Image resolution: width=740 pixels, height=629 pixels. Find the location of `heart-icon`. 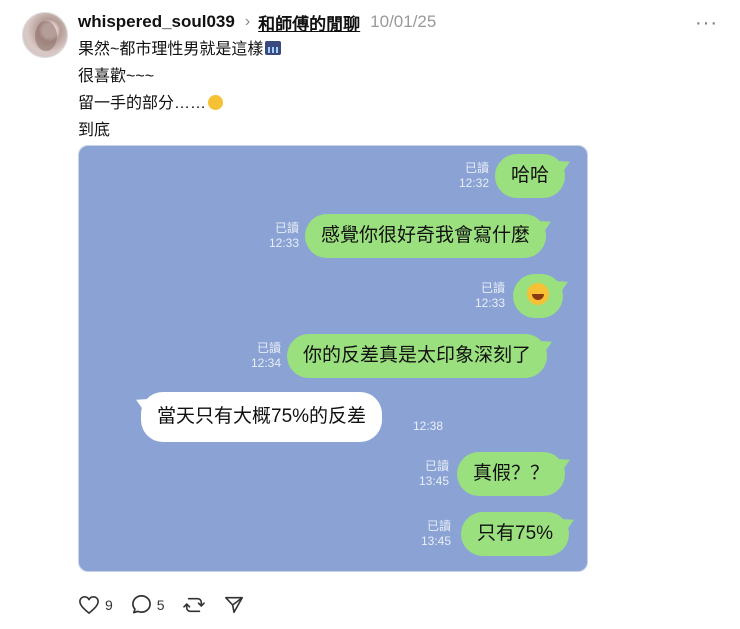

heart-icon is located at coordinates (89, 604).